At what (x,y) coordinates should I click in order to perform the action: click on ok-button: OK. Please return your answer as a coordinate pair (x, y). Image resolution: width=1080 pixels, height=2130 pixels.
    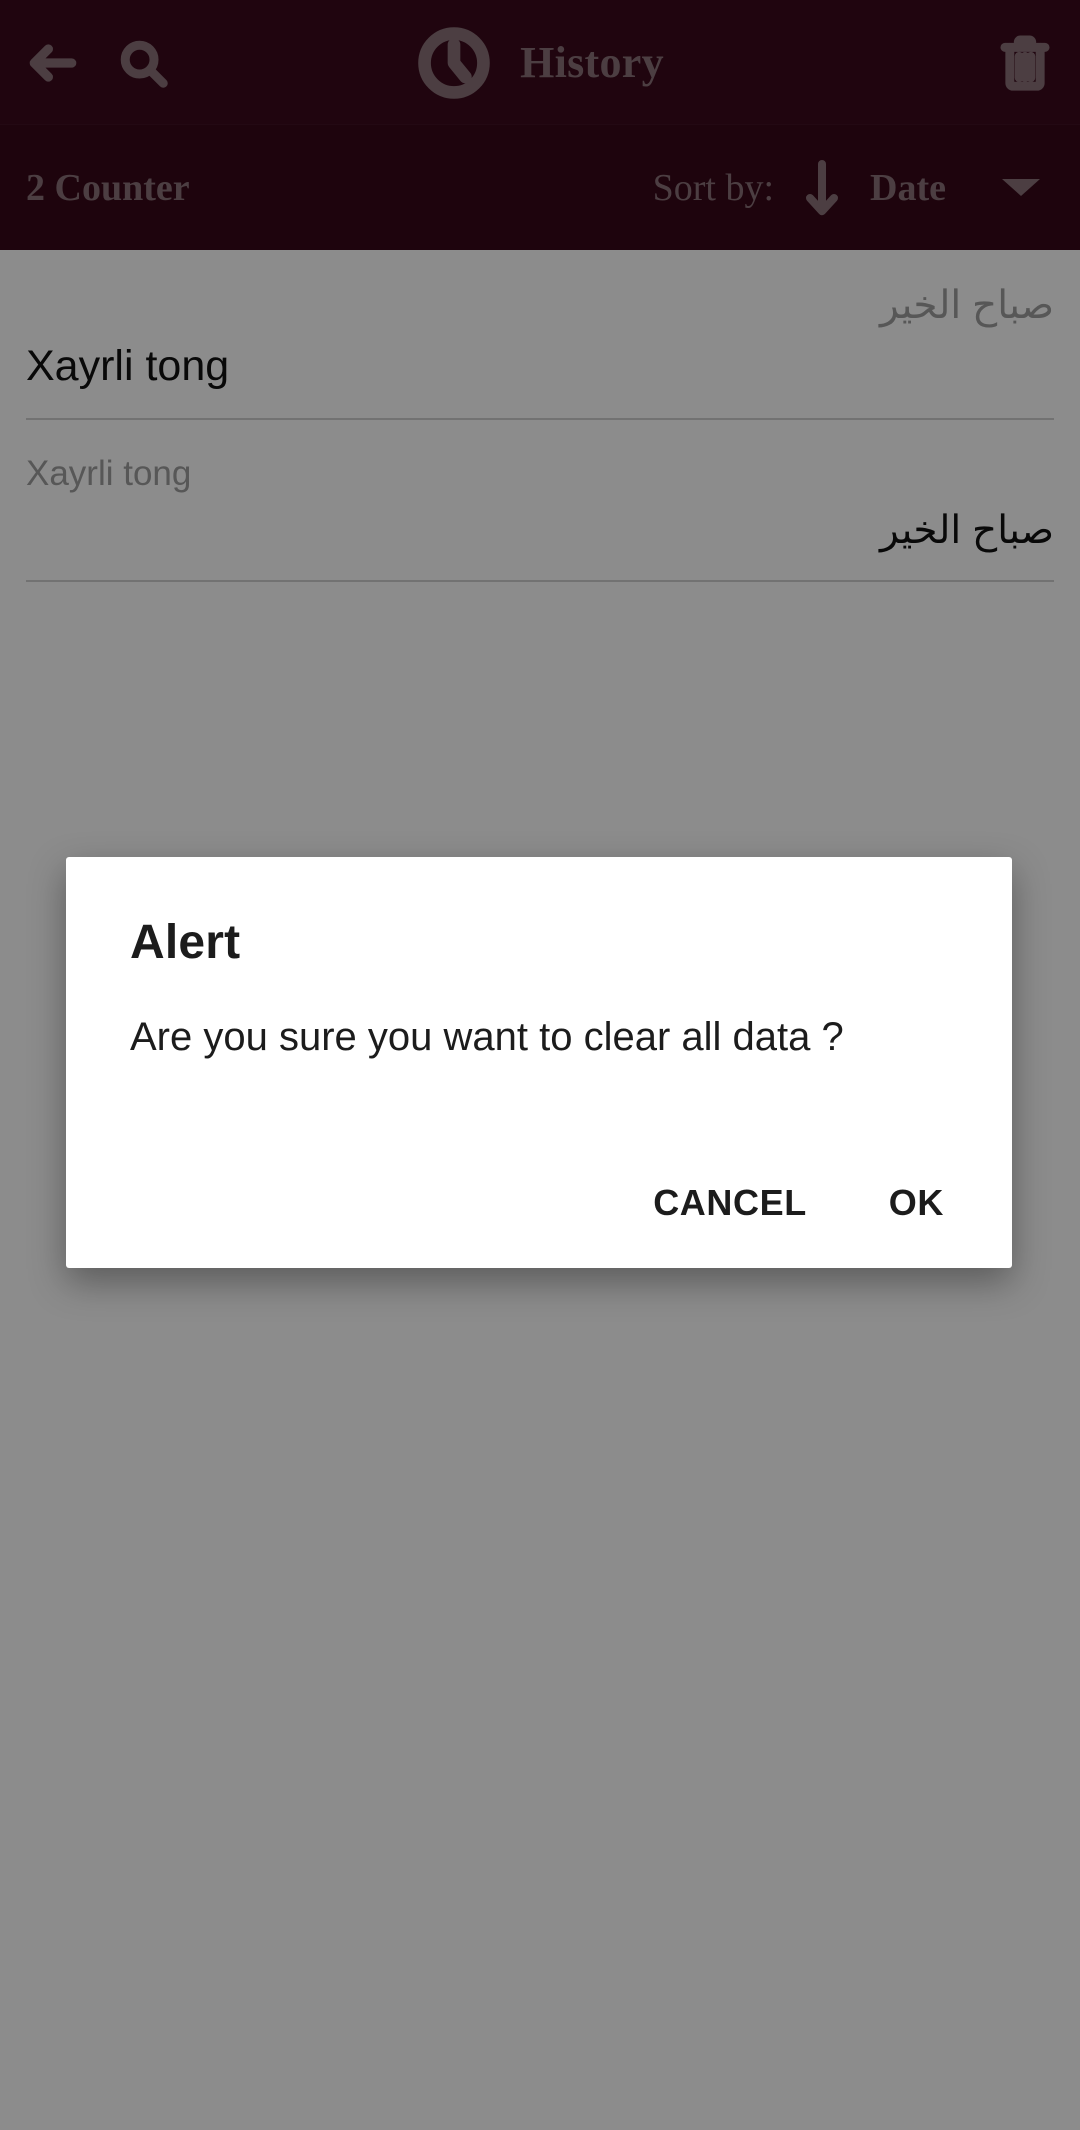
    Looking at the image, I should click on (916, 1203).